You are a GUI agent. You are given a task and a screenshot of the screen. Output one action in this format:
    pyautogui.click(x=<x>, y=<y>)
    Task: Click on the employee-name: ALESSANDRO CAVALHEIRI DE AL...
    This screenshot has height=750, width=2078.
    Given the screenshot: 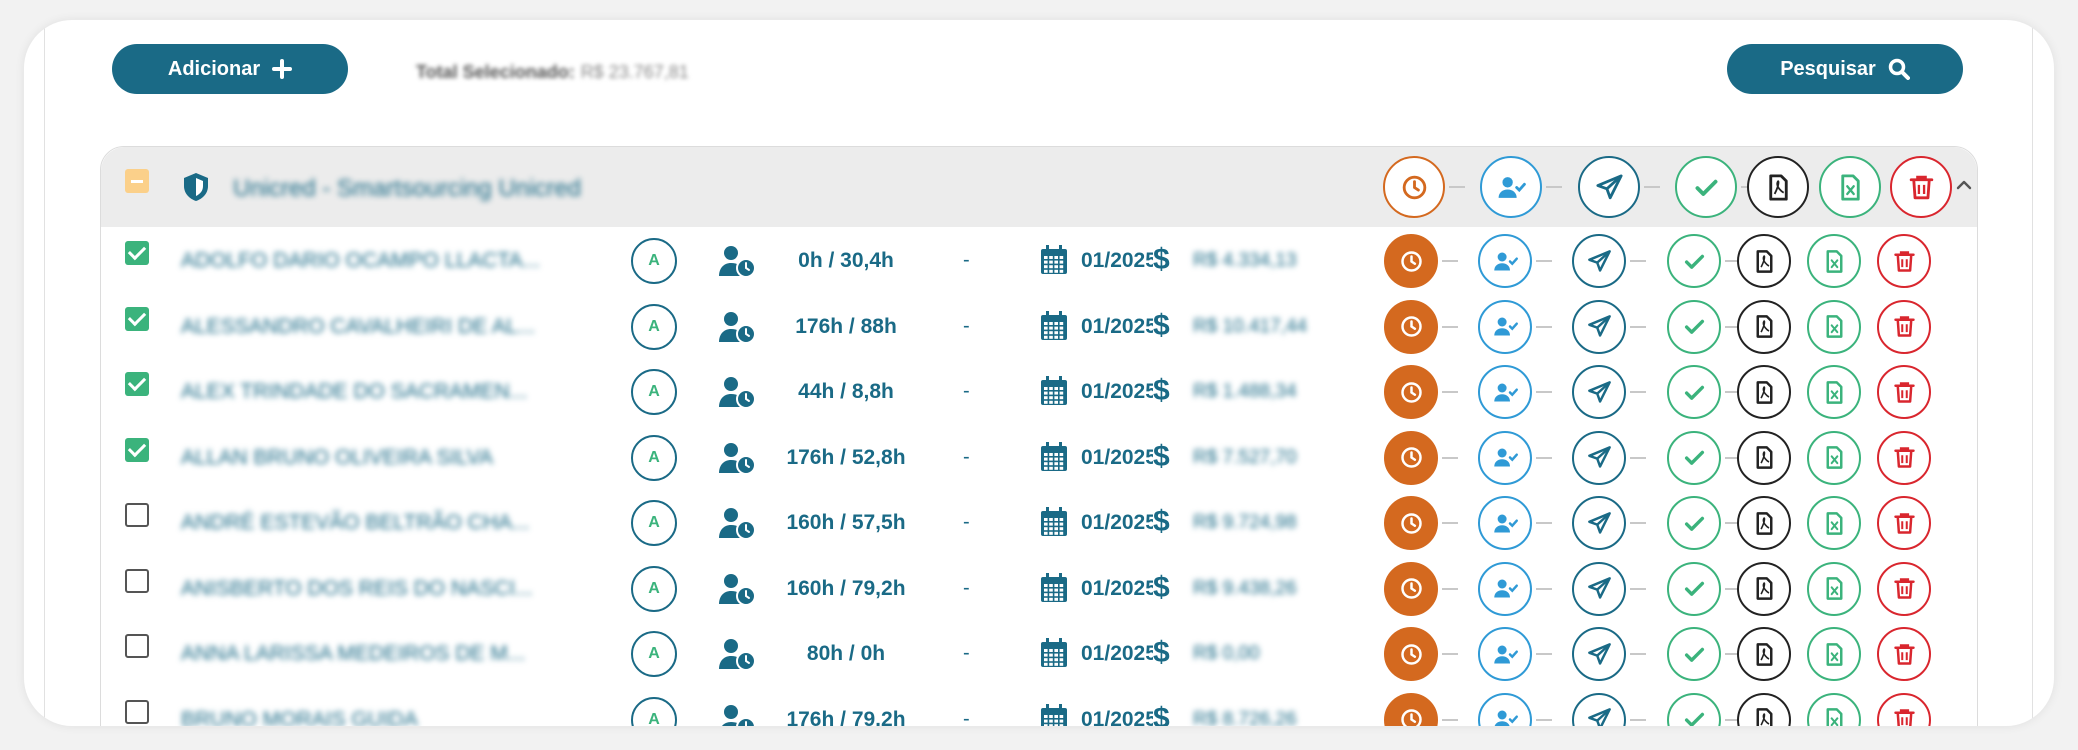 What is the action you would take?
    pyautogui.click(x=358, y=327)
    